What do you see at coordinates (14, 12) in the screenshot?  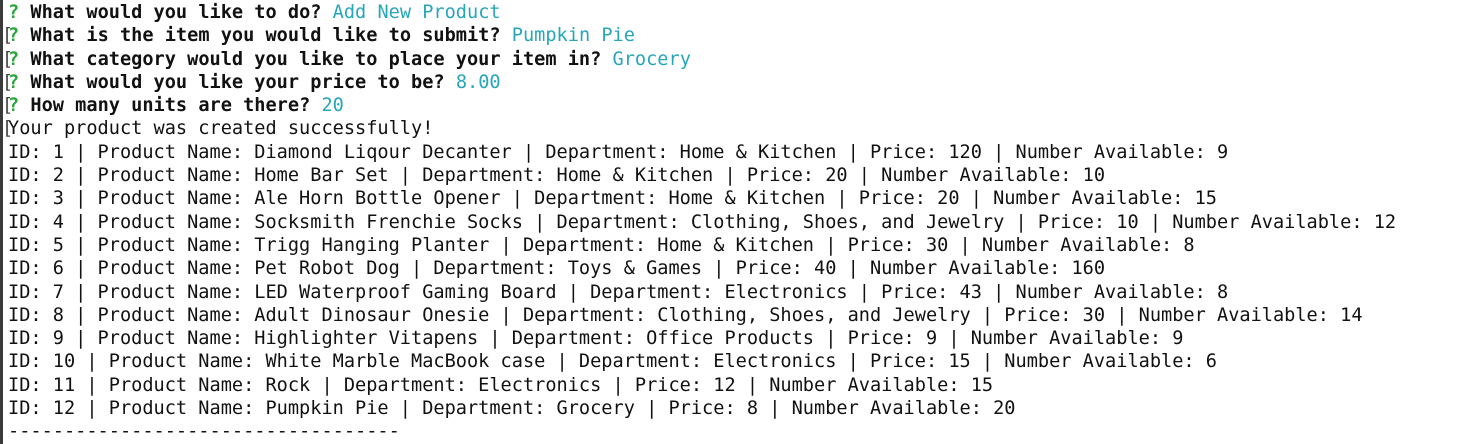 I see `question-mark-icon: ?` at bounding box center [14, 12].